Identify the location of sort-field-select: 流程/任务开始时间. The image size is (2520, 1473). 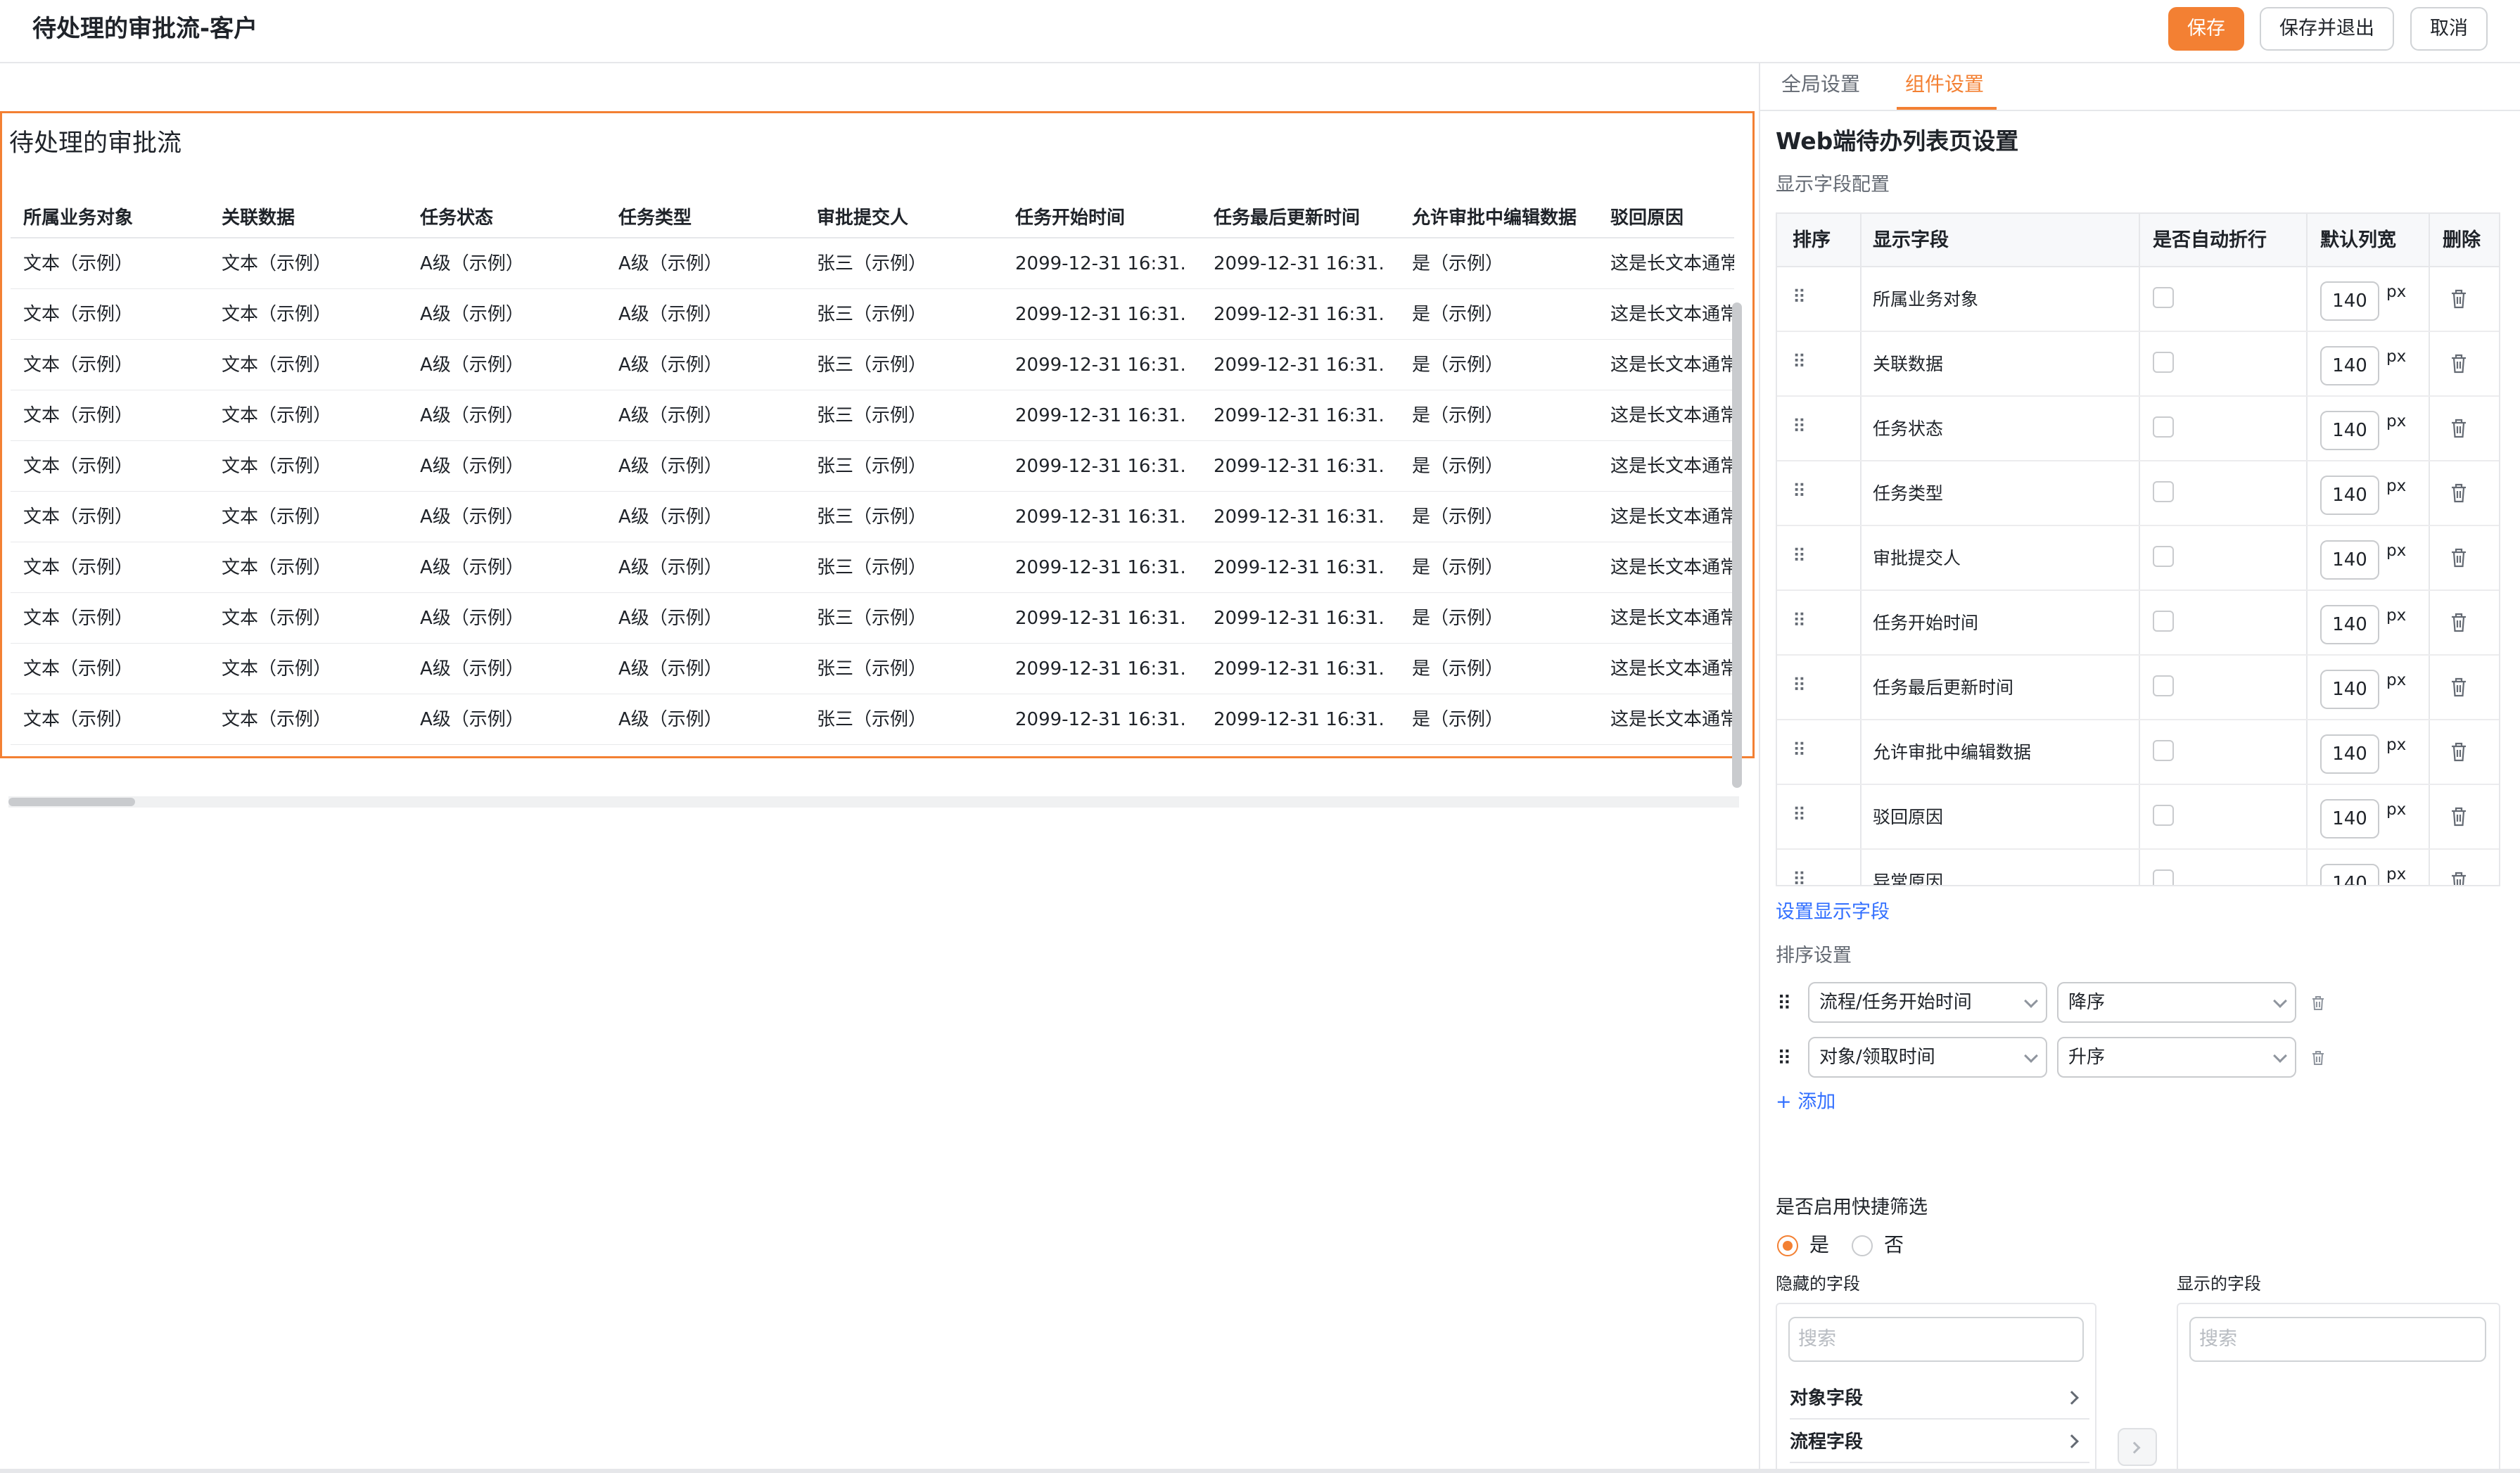
(1928, 1002).